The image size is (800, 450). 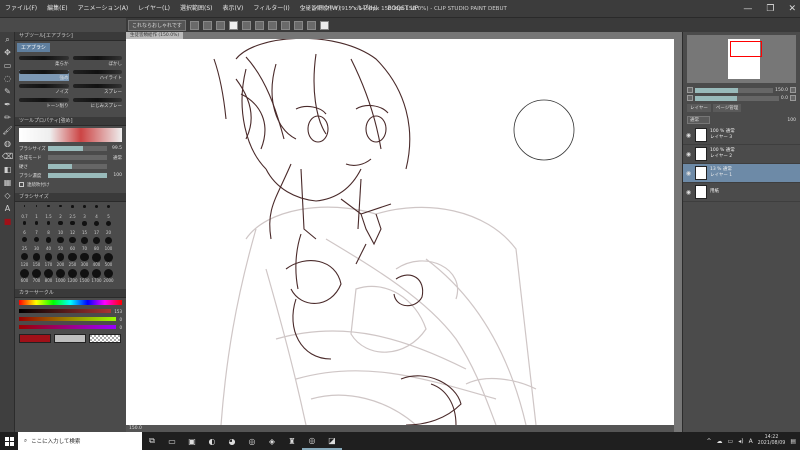 What do you see at coordinates (741, 154) in the screenshot?
I see `layer-row: ◉ 100 % 通常 レイヤー 2` at bounding box center [741, 154].